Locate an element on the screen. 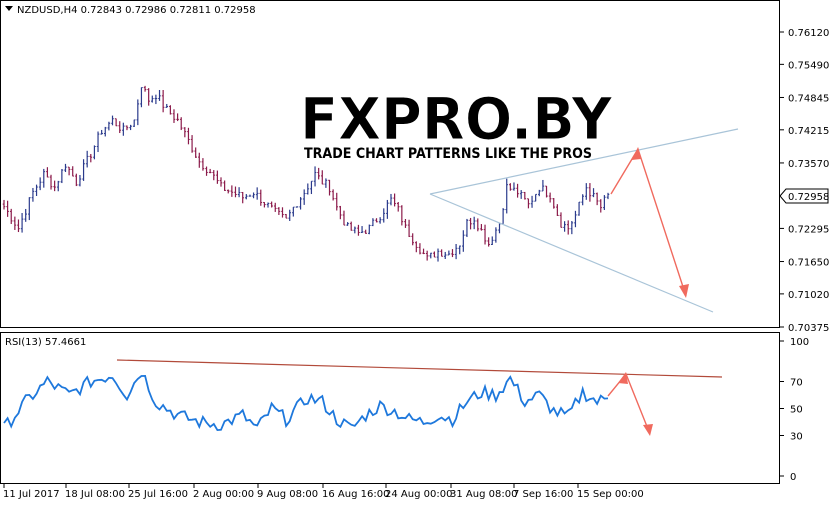 Image resolution: width=829 pixels, height=508 pixels. rsi-scale: 100 70 50 30 0 is located at coordinates (794, 410).